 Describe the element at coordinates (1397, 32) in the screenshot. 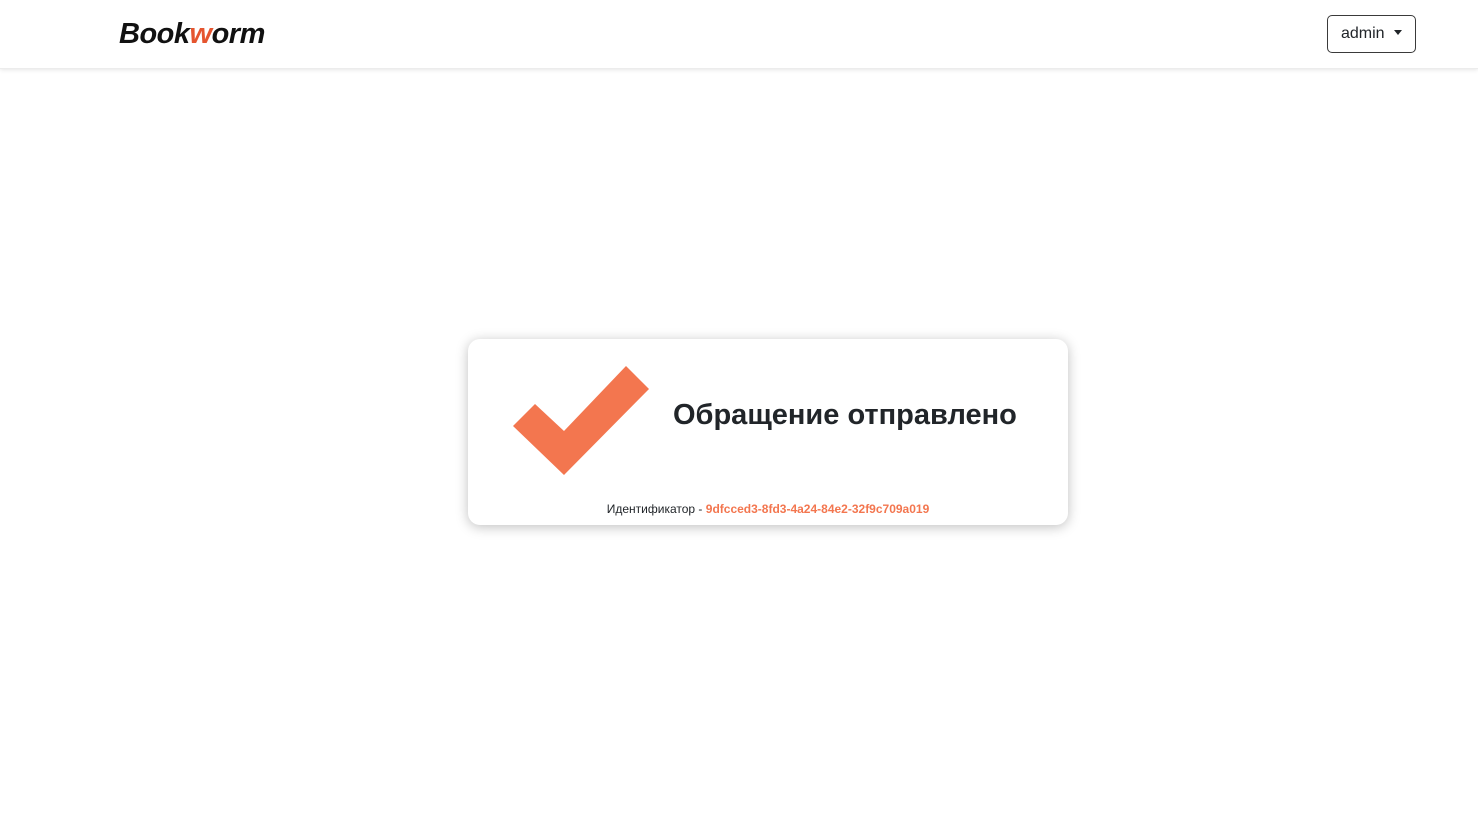

I see `caret-down-icon` at that location.